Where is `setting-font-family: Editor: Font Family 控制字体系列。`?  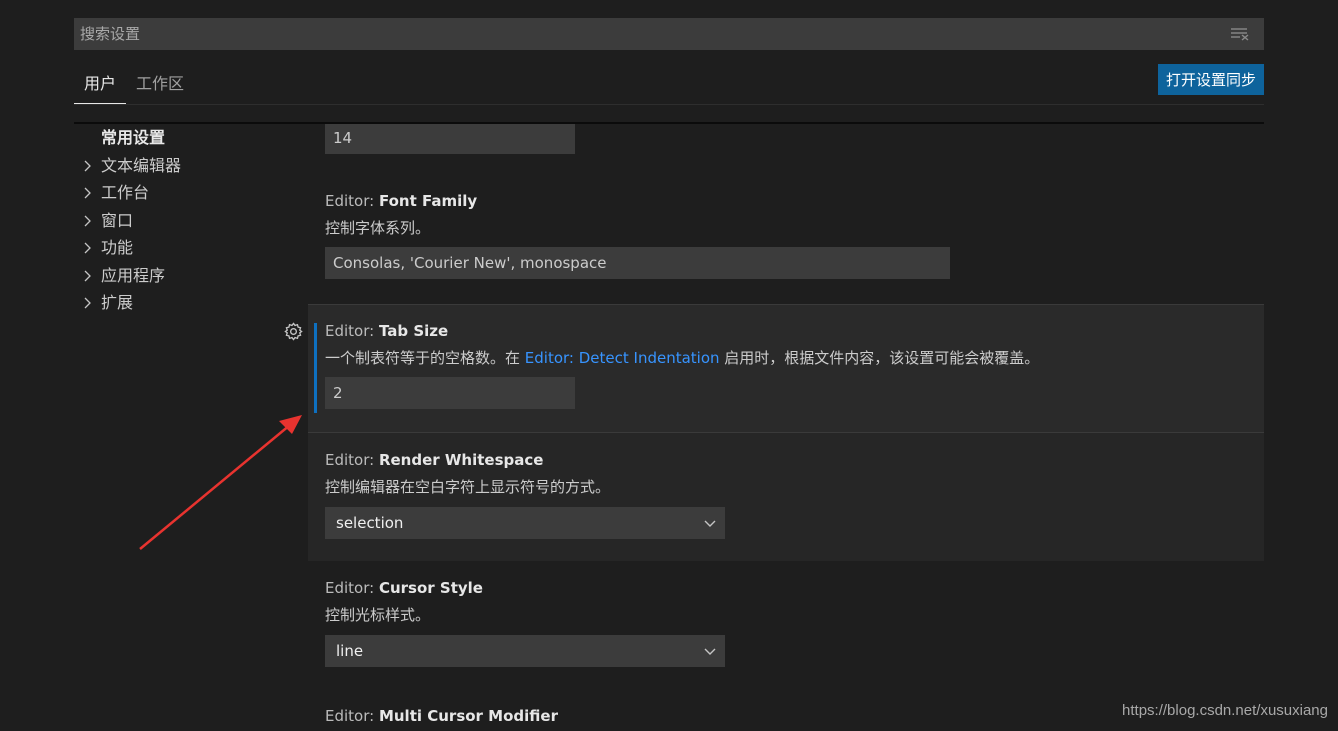
setting-font-family: Editor: Font Family 控制字体系列。 is located at coordinates (786, 236).